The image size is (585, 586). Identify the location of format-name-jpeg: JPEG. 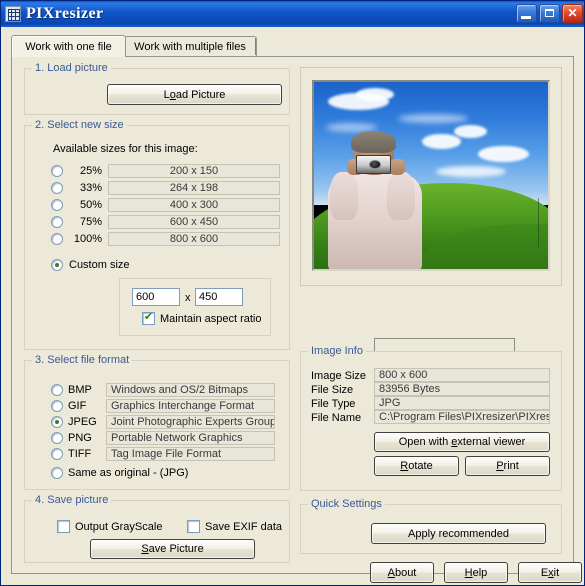
(82, 422).